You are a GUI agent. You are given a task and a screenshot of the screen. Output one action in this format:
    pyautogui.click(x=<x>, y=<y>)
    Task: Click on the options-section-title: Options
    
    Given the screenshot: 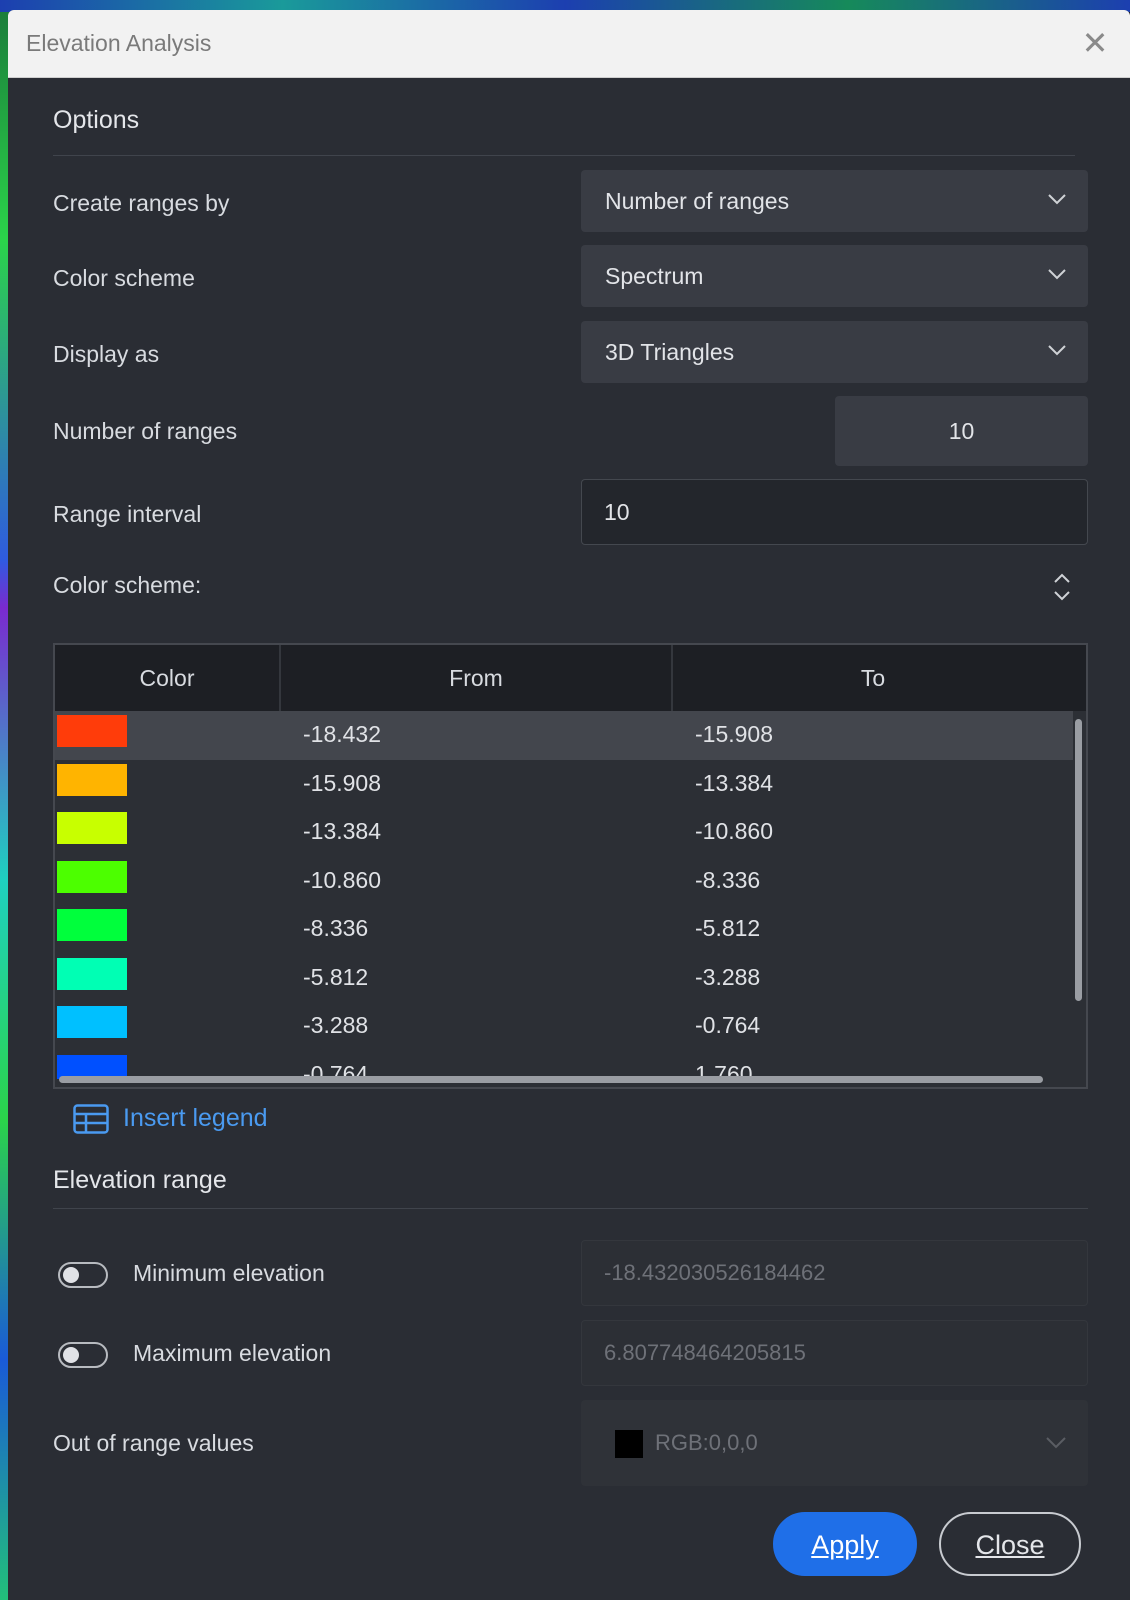 What is the action you would take?
    pyautogui.click(x=564, y=117)
    